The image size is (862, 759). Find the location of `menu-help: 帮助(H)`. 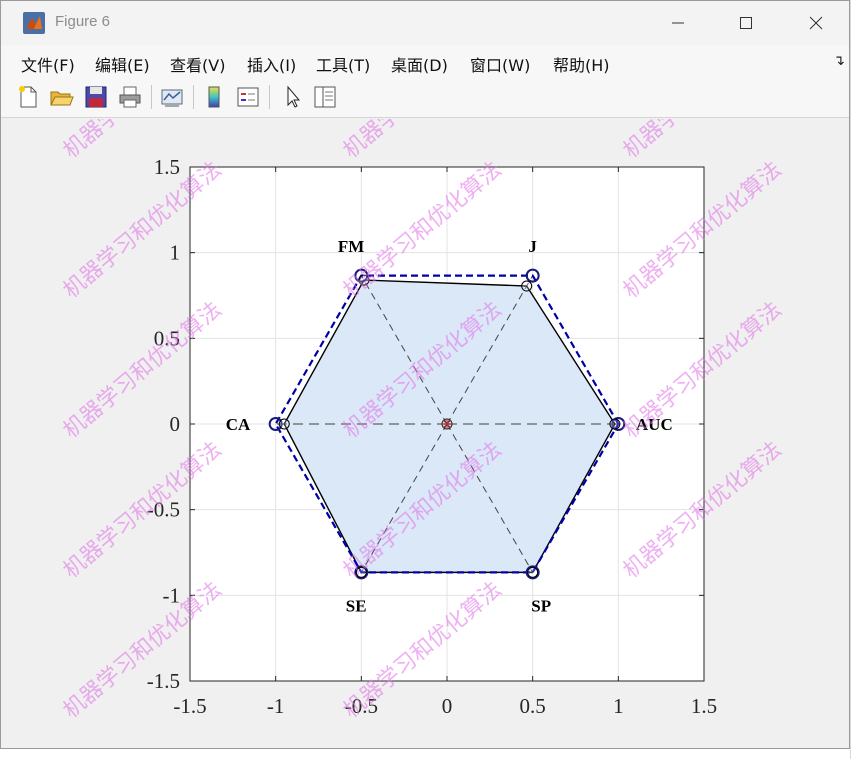

menu-help: 帮助(H) is located at coordinates (581, 64).